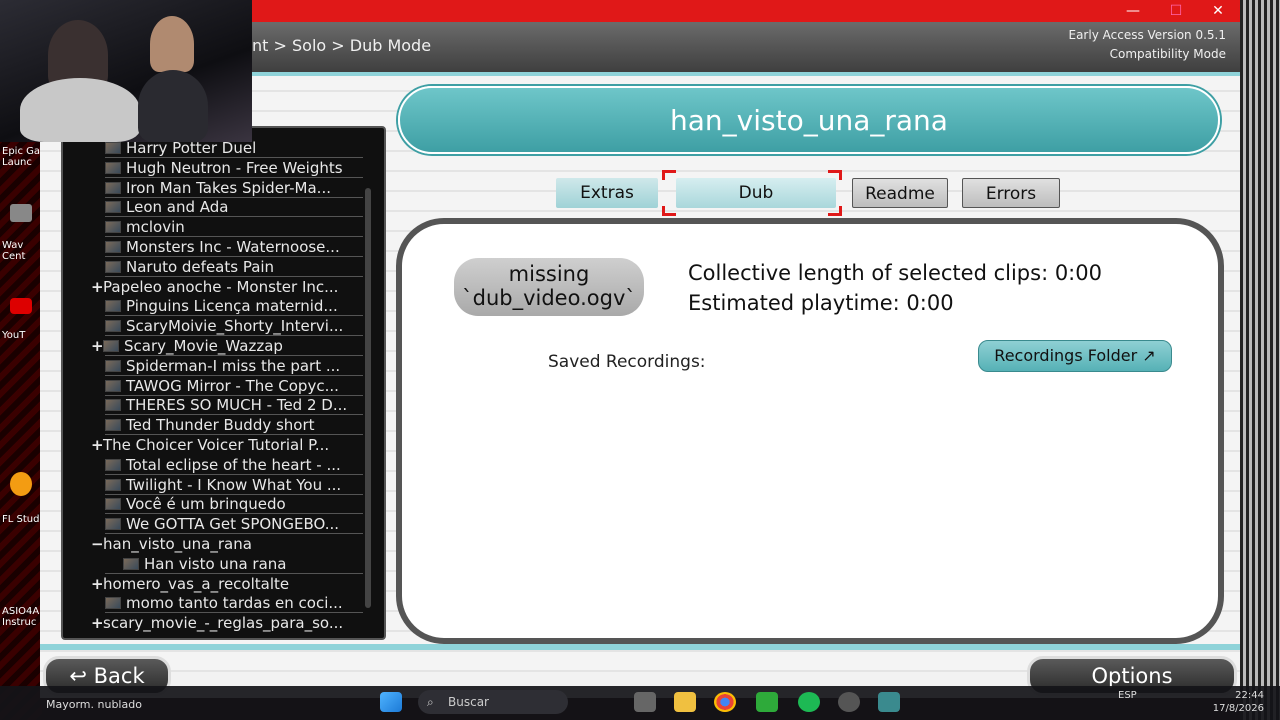  Describe the element at coordinates (889, 702) in the screenshot. I see `active-app-icon` at that location.